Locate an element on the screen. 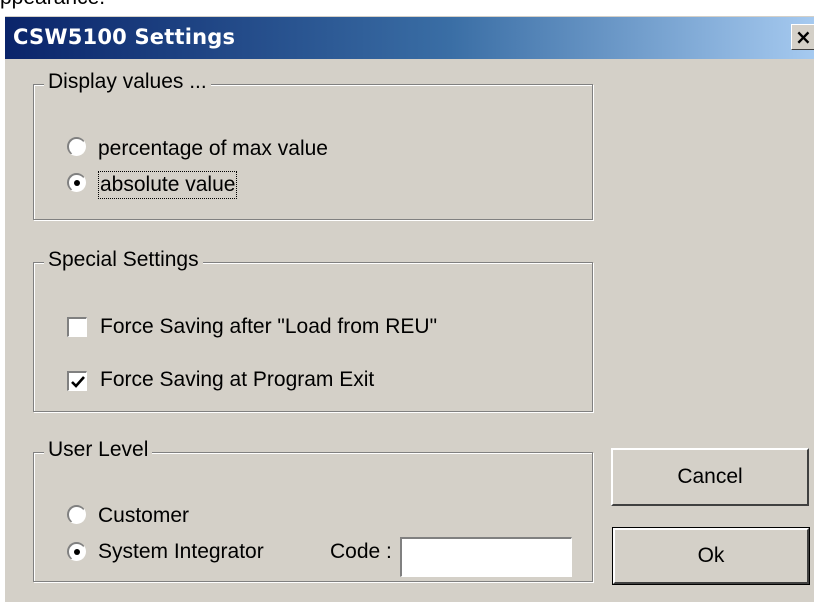  force-saving-exit-label: Force Saving at Program Exit is located at coordinates (237, 380).